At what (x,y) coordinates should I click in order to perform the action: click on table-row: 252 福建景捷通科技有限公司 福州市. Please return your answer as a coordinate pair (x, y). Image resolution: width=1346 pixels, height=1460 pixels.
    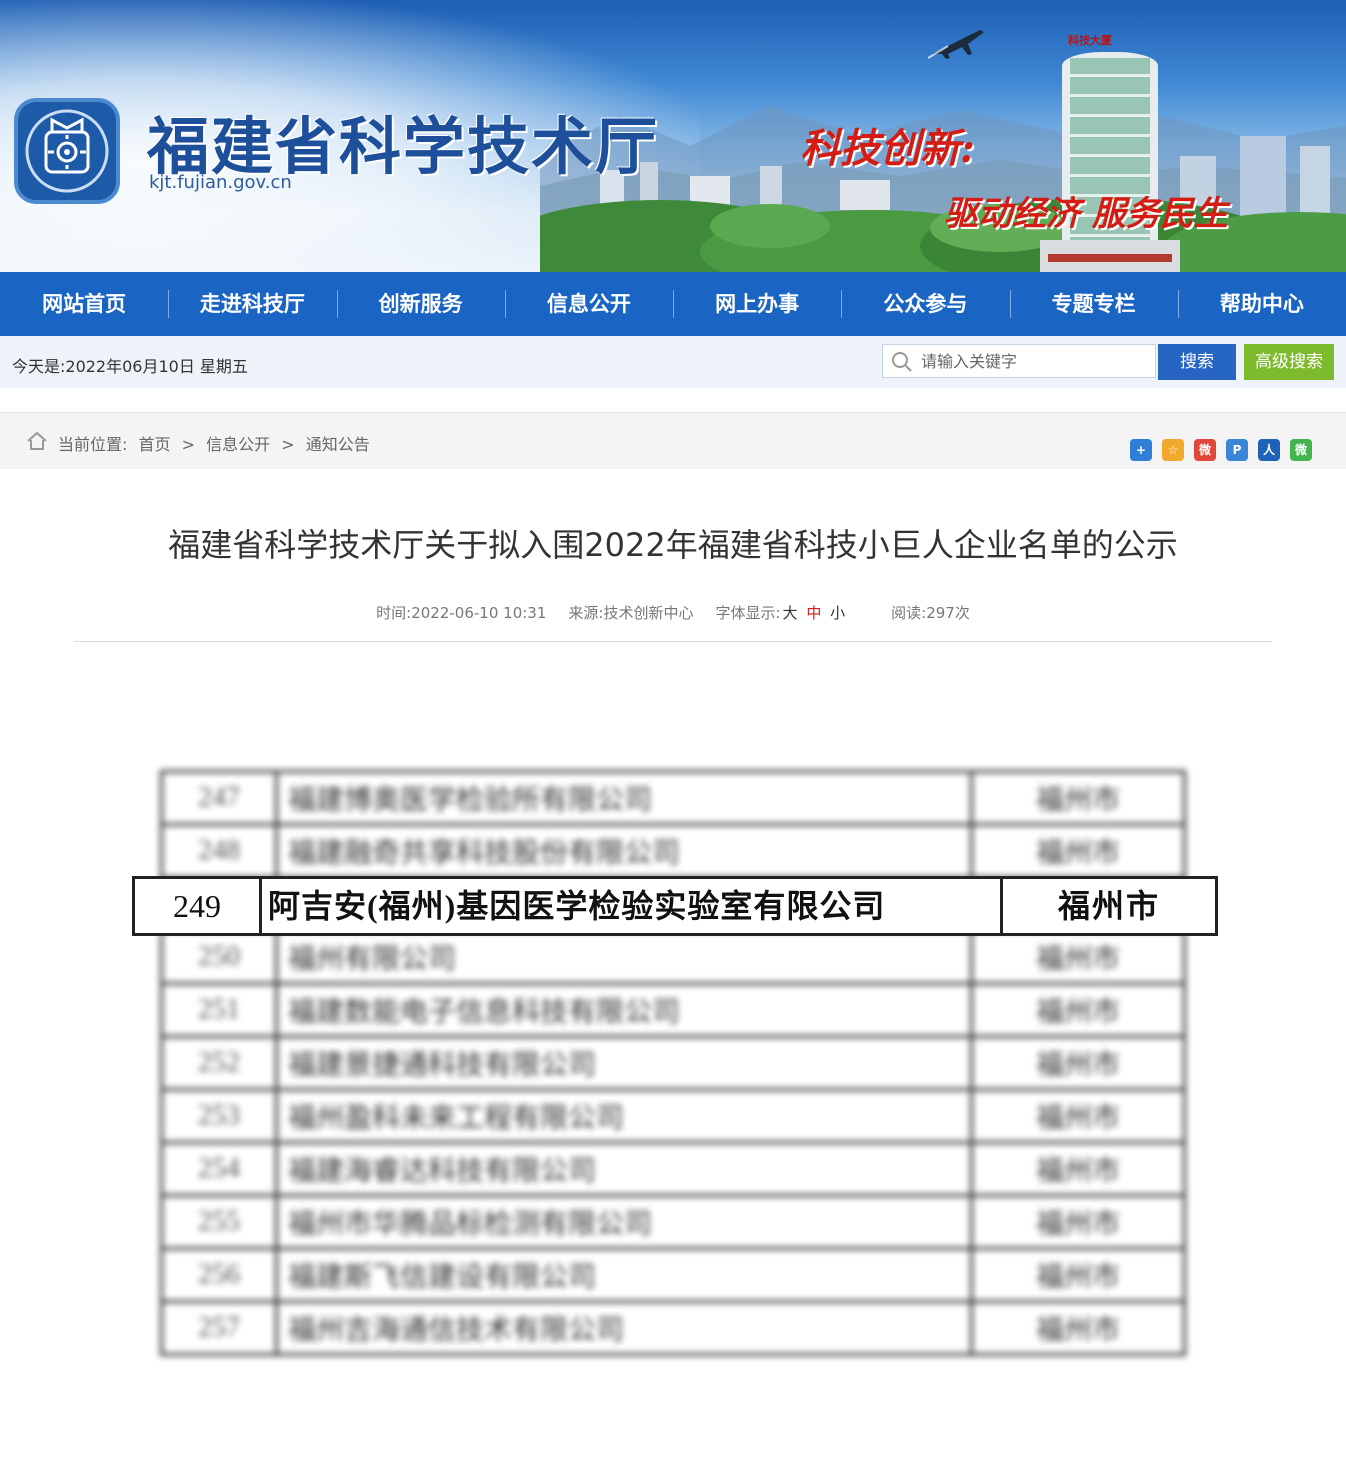
    Looking at the image, I should click on (673, 1063).